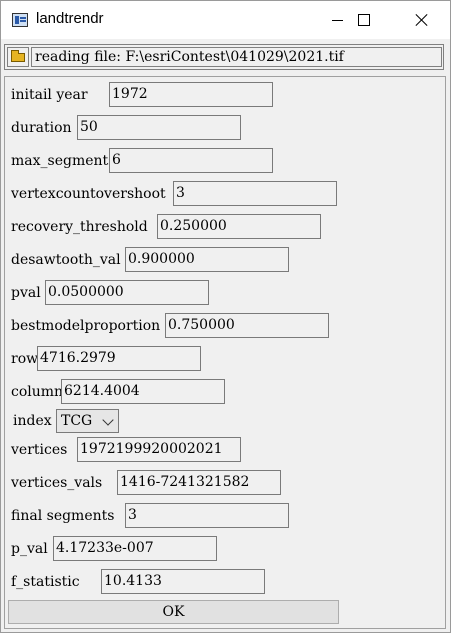 This screenshot has height=633, width=451. What do you see at coordinates (66, 260) in the screenshot?
I see `desawtooth-val-label: desawtooth_val` at bounding box center [66, 260].